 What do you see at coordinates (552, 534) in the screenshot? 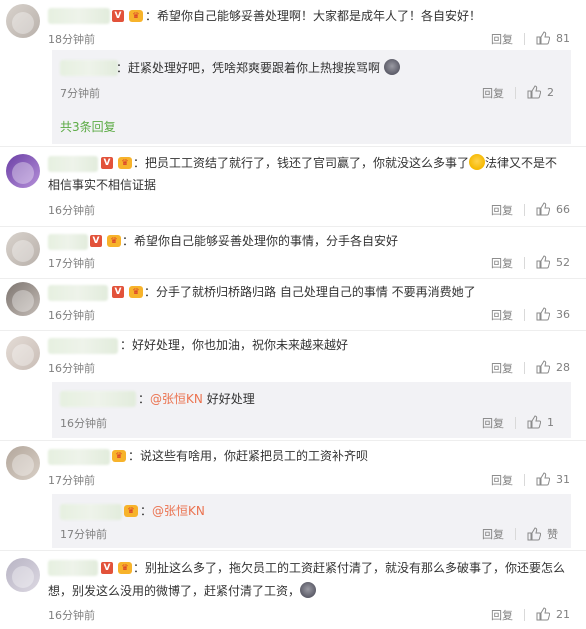
I see `like-label: 赞` at bounding box center [552, 534].